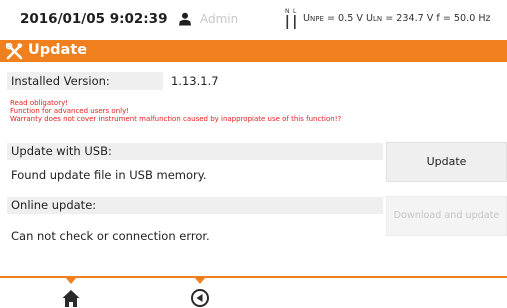 The height and width of the screenshot is (308, 507). What do you see at coordinates (195, 81) in the screenshot?
I see `installed-version-value: 1.13.1.7` at bounding box center [195, 81].